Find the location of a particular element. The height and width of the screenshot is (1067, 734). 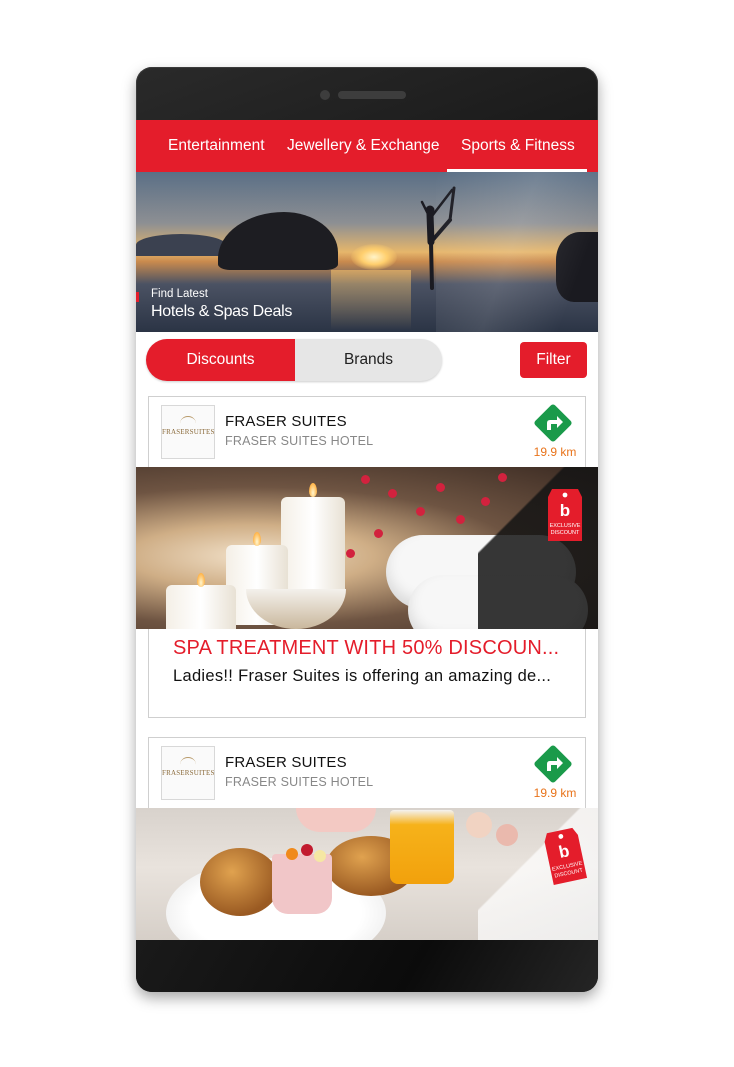

svg-text: b is located at coordinates (565, 510).